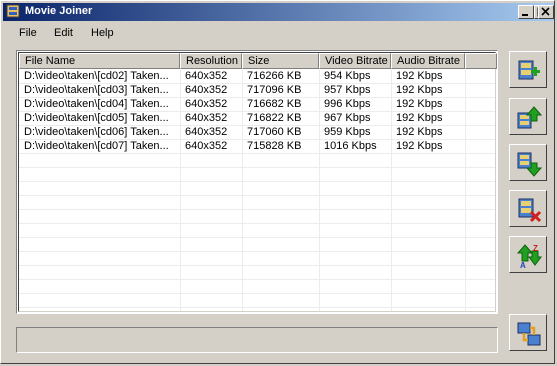 The height and width of the screenshot is (366, 557). Describe the element at coordinates (59, 11) in the screenshot. I see `window-title: Movie Joiner` at that location.